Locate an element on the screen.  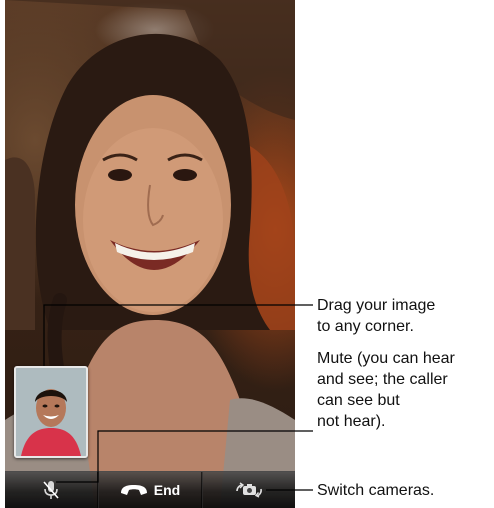
camera-switch-icon is located at coordinates (249, 490).